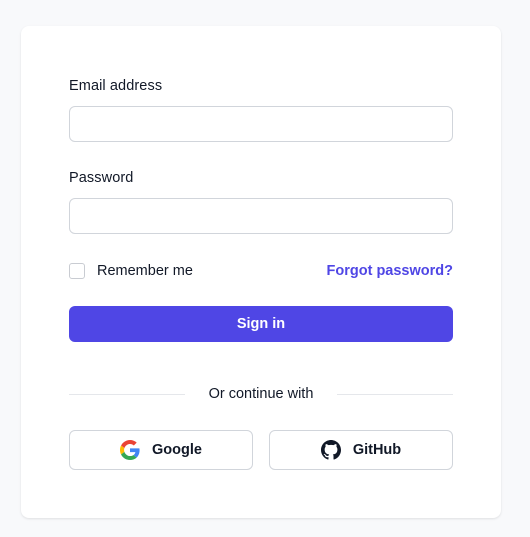 This screenshot has height=537, width=530. I want to click on password-field, so click(261, 216).